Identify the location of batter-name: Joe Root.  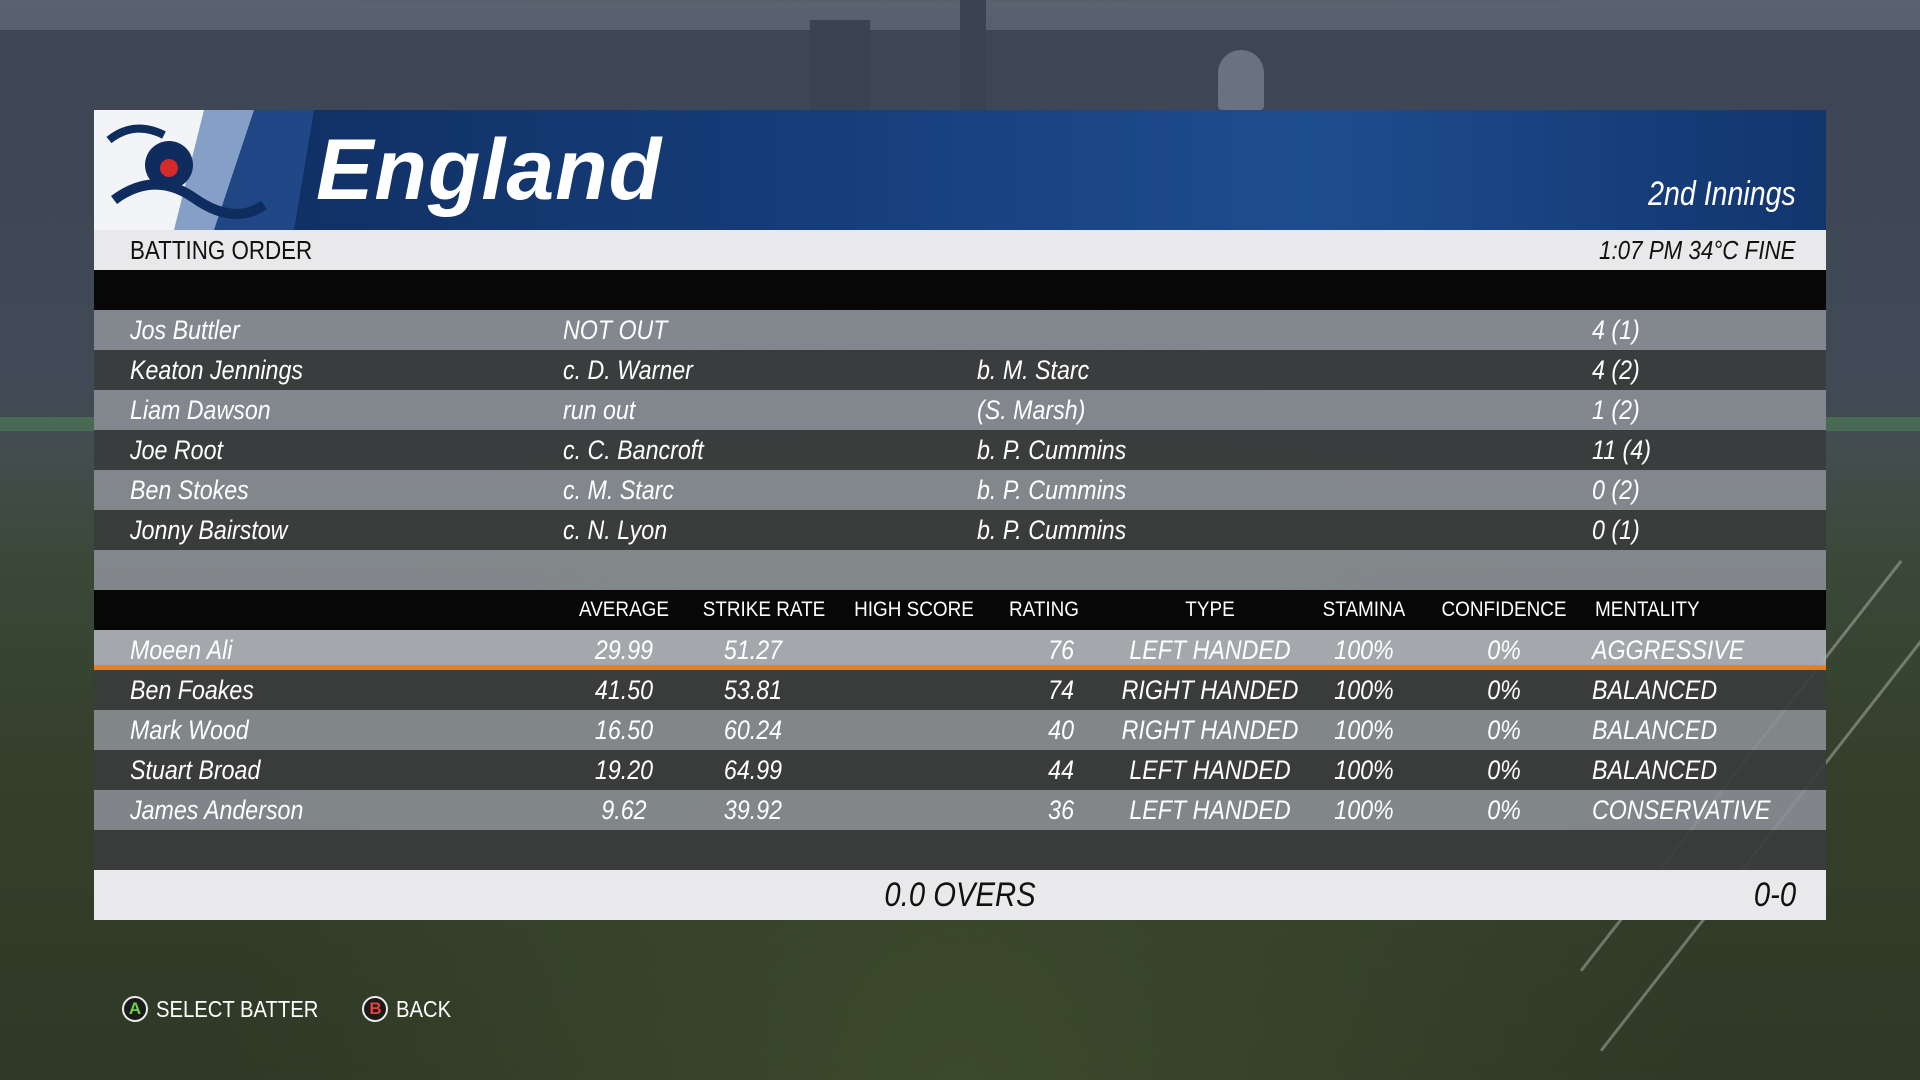
(176, 450).